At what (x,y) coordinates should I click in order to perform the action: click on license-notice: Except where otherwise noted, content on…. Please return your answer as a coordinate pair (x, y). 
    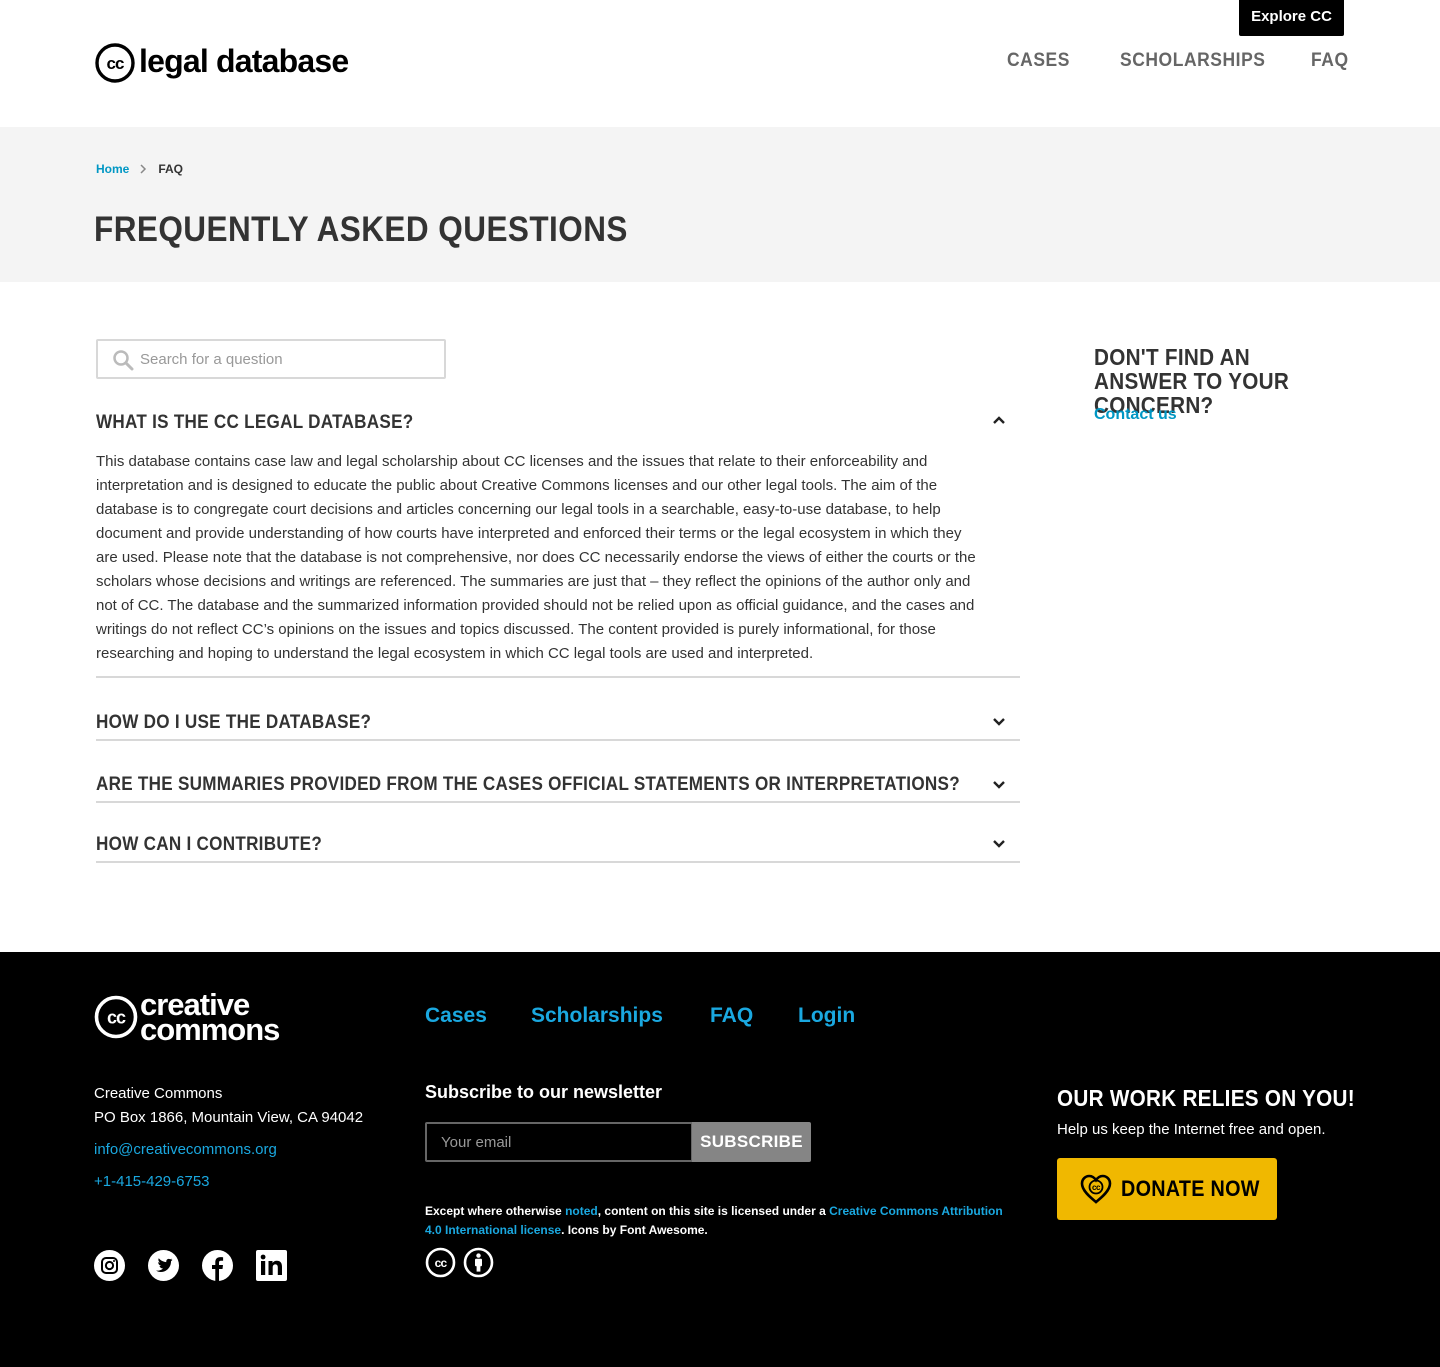
    Looking at the image, I should click on (720, 1221).